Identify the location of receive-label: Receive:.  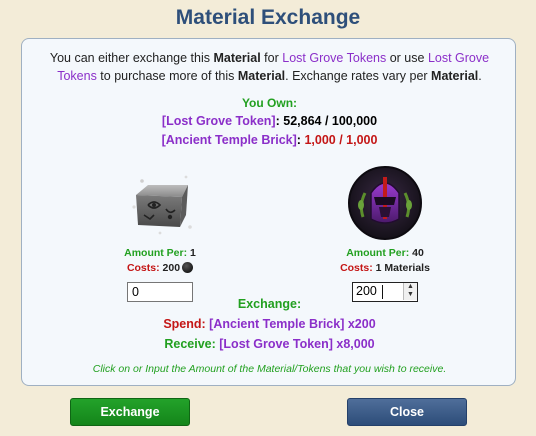
(190, 344).